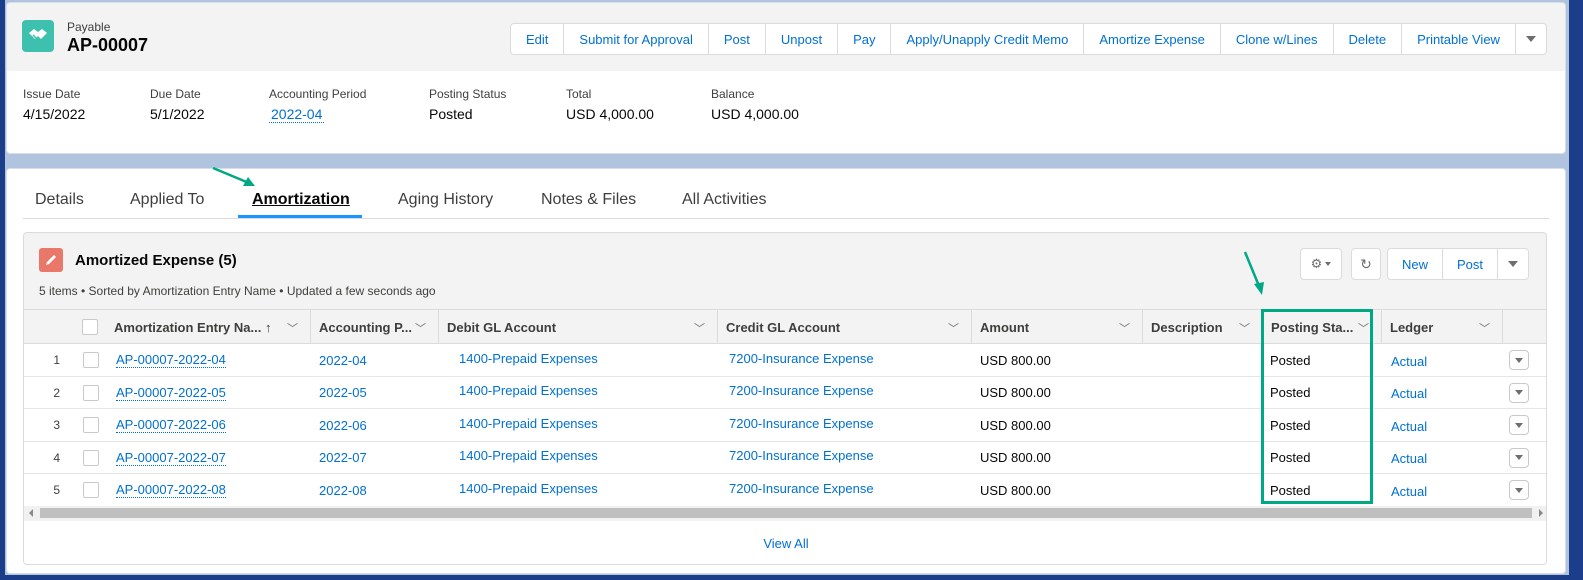 This screenshot has height=580, width=1583. What do you see at coordinates (1368, 39) in the screenshot?
I see `delete-button: Delete` at bounding box center [1368, 39].